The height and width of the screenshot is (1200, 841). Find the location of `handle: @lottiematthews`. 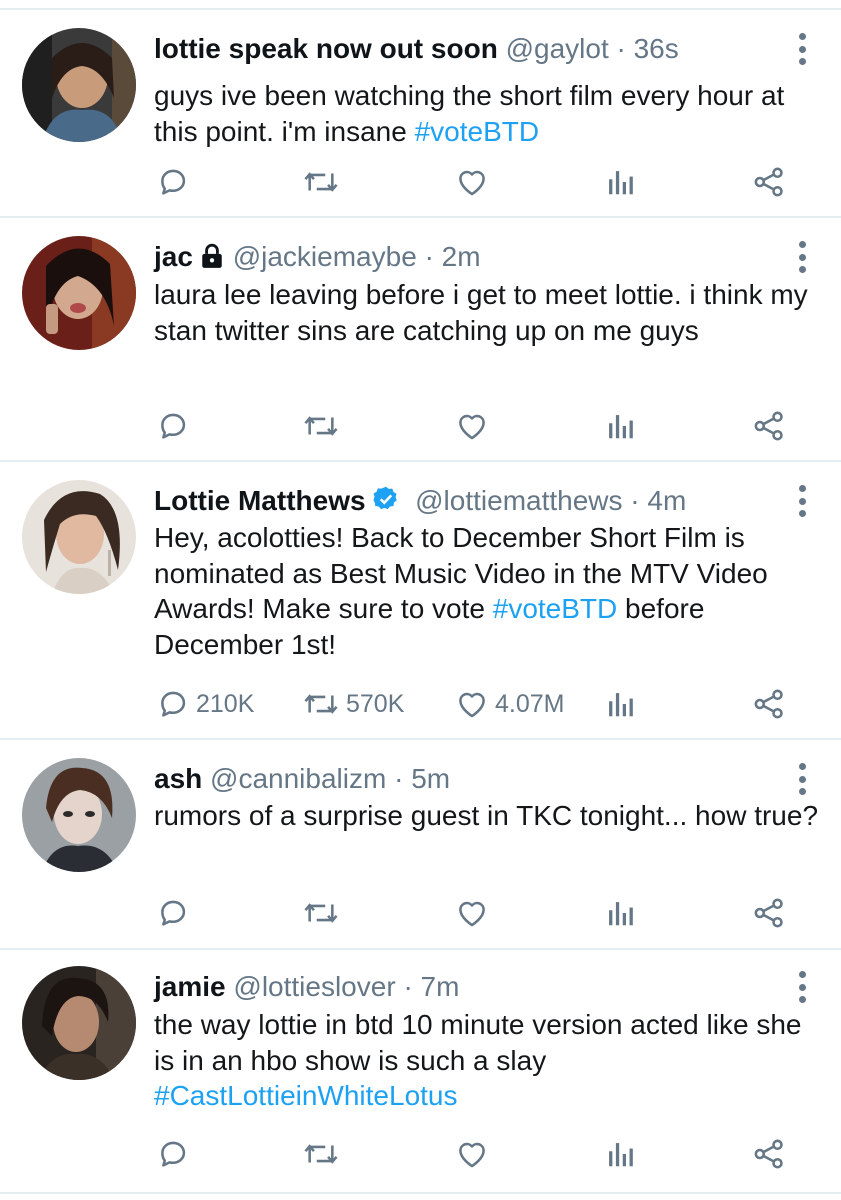

handle: @lottiematthews is located at coordinates (518, 500).